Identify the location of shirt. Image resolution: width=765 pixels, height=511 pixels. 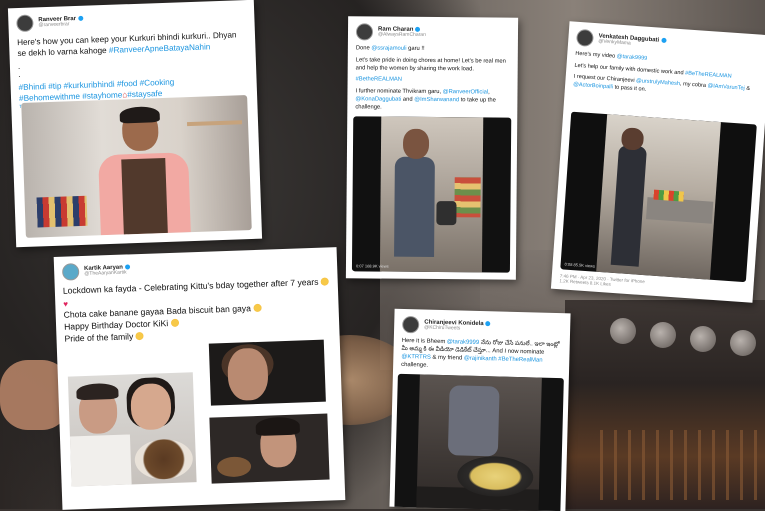
(100, 460).